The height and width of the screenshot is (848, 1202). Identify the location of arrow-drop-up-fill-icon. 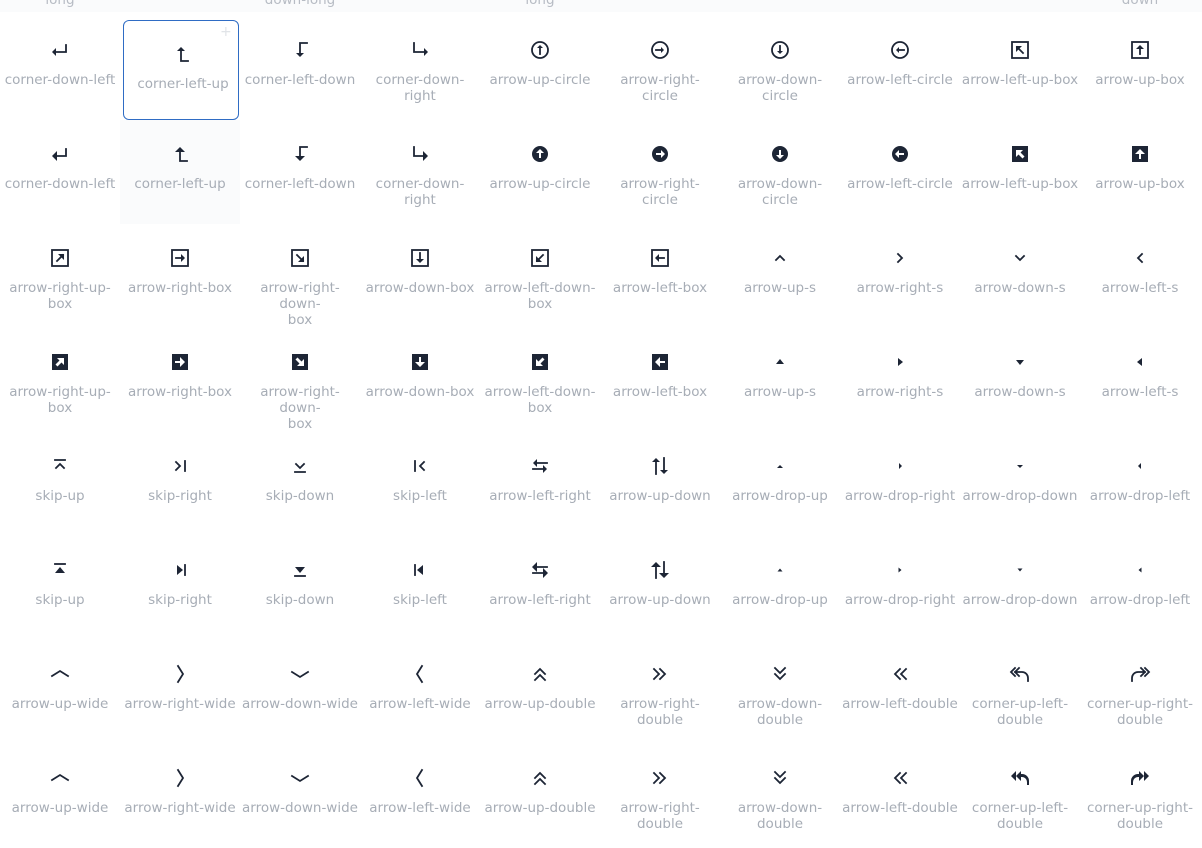
(780, 570).